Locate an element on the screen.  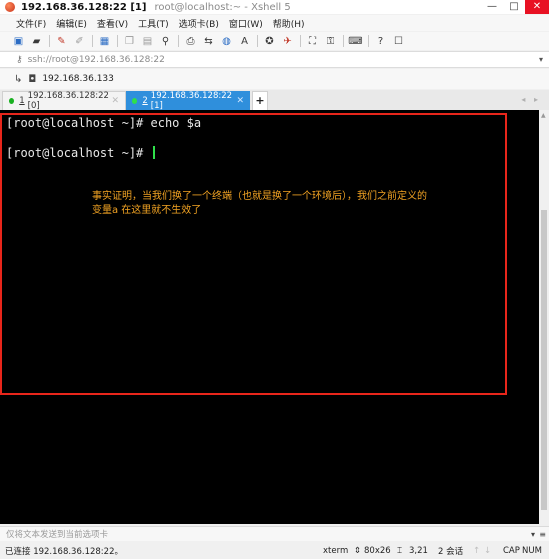
terminal-type: xterm is located at coordinates (336, 550).